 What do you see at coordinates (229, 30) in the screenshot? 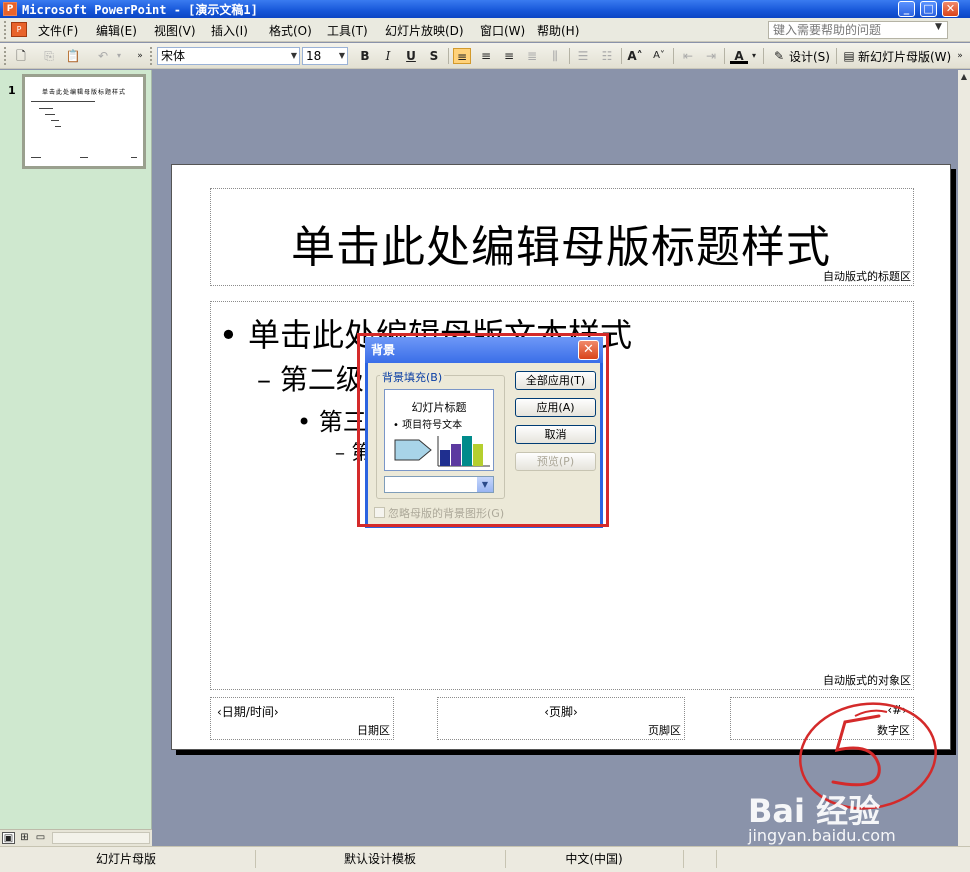
I see `menu-insert: 插入(I)` at bounding box center [229, 30].